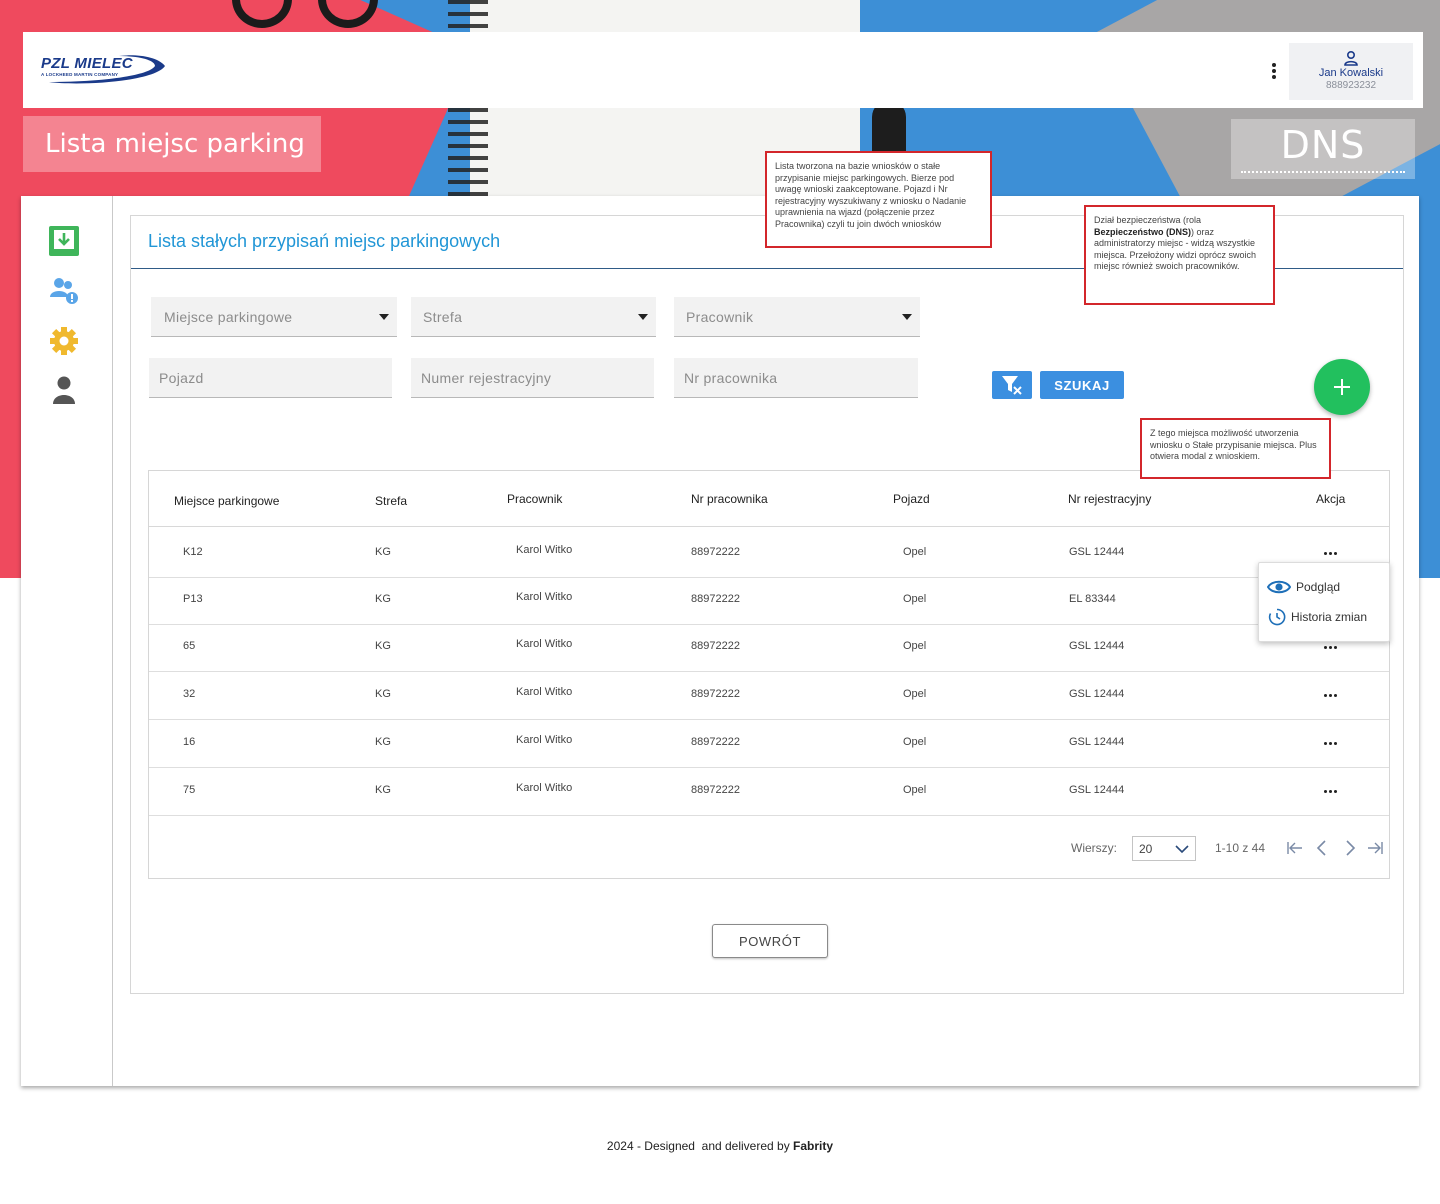 Image resolution: width=1440 pixels, height=1204 pixels. Describe the element at coordinates (1277, 617) in the screenshot. I see `history-icon` at that location.